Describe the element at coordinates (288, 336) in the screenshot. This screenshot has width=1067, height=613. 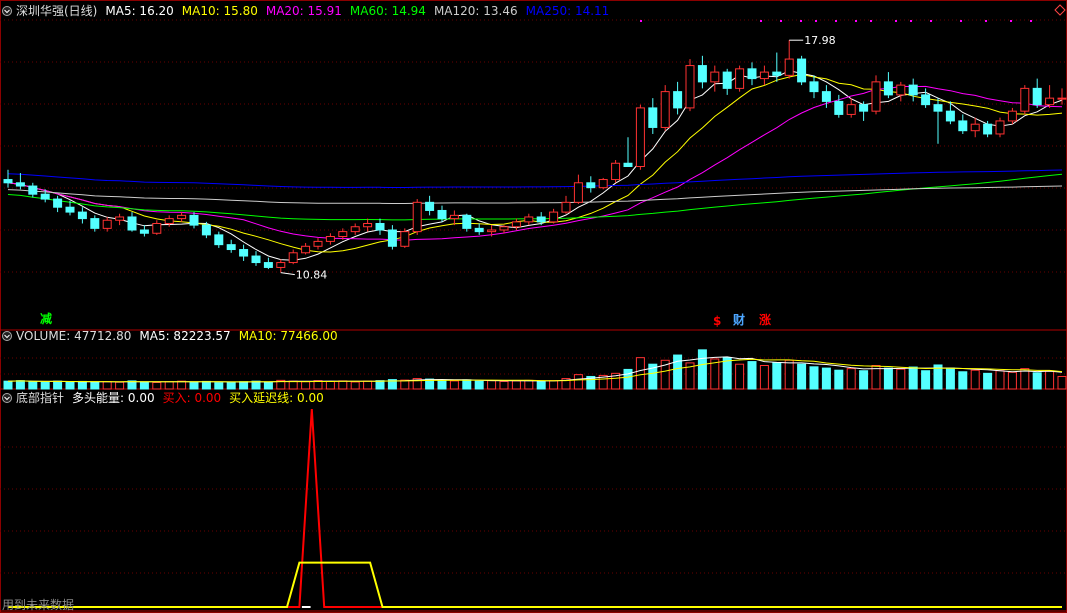
I see `legend-item: MA10: 77466.00` at that location.